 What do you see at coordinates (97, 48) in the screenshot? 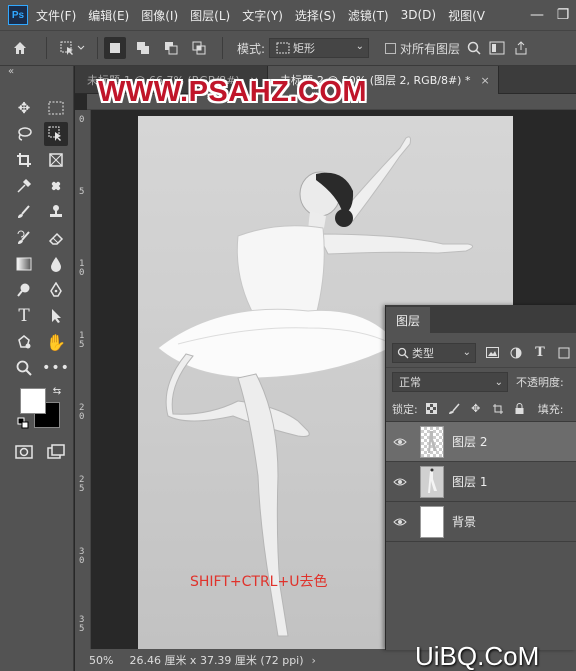
I see `separator` at bounding box center [97, 48].